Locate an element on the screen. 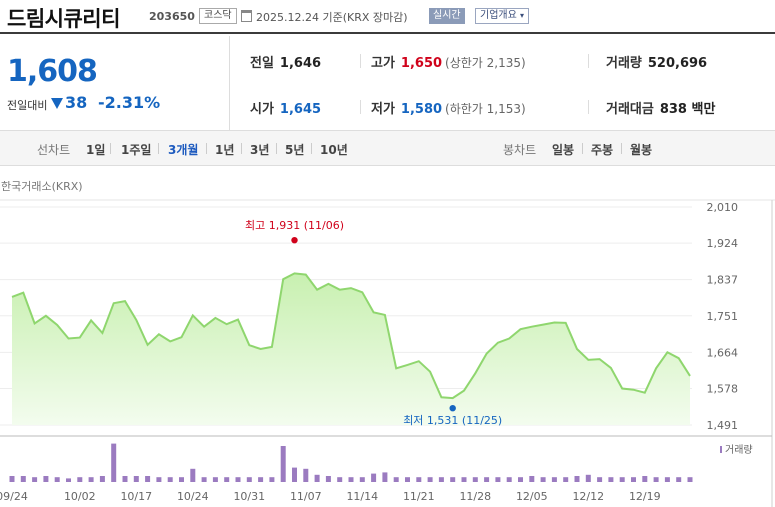 This screenshot has width=775, height=507. high-marker is located at coordinates (294, 240).